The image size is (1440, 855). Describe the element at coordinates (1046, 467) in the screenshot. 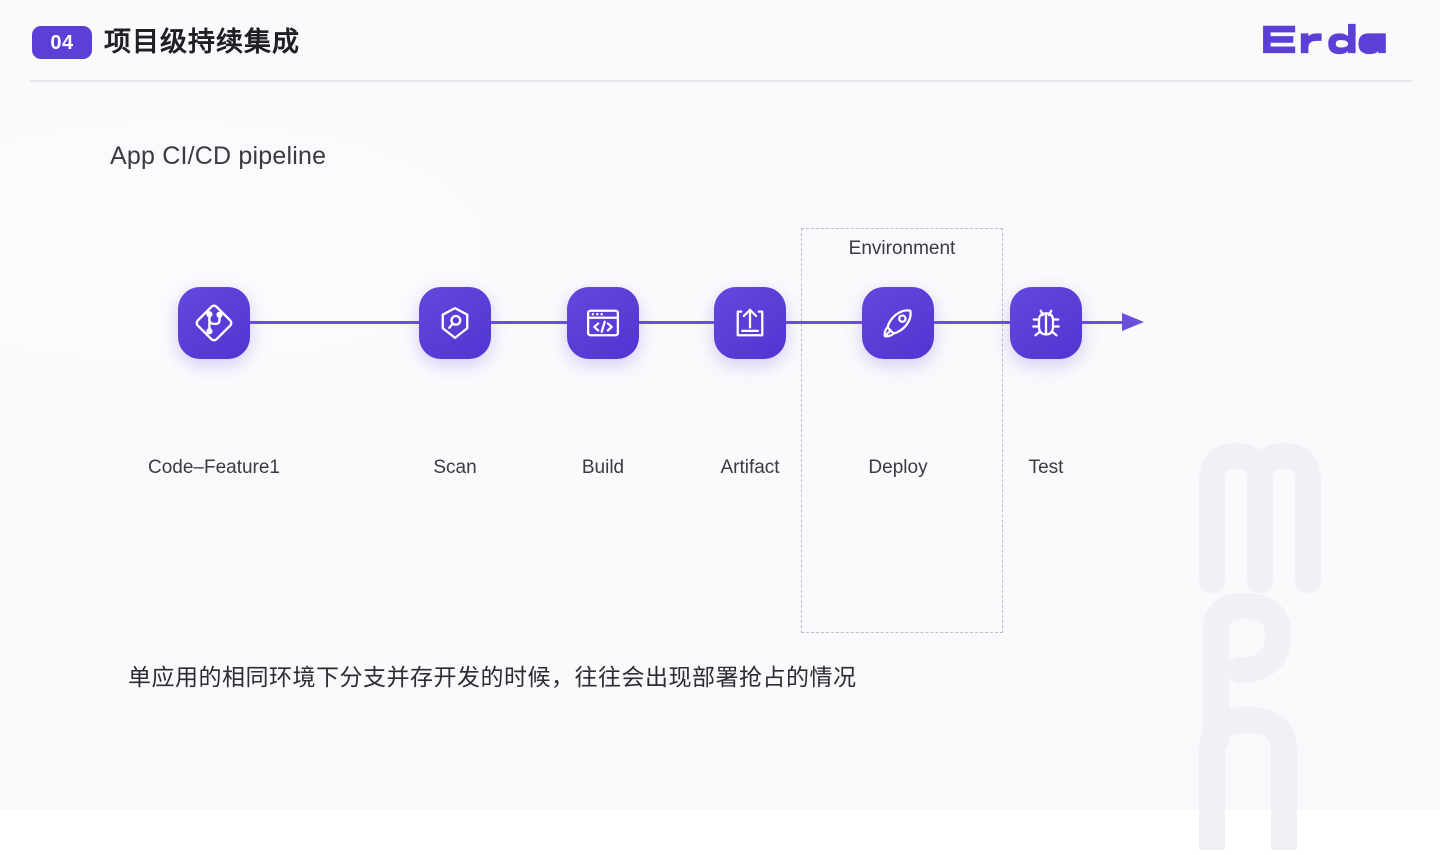

I see `pipeline-step-label: Test` at that location.